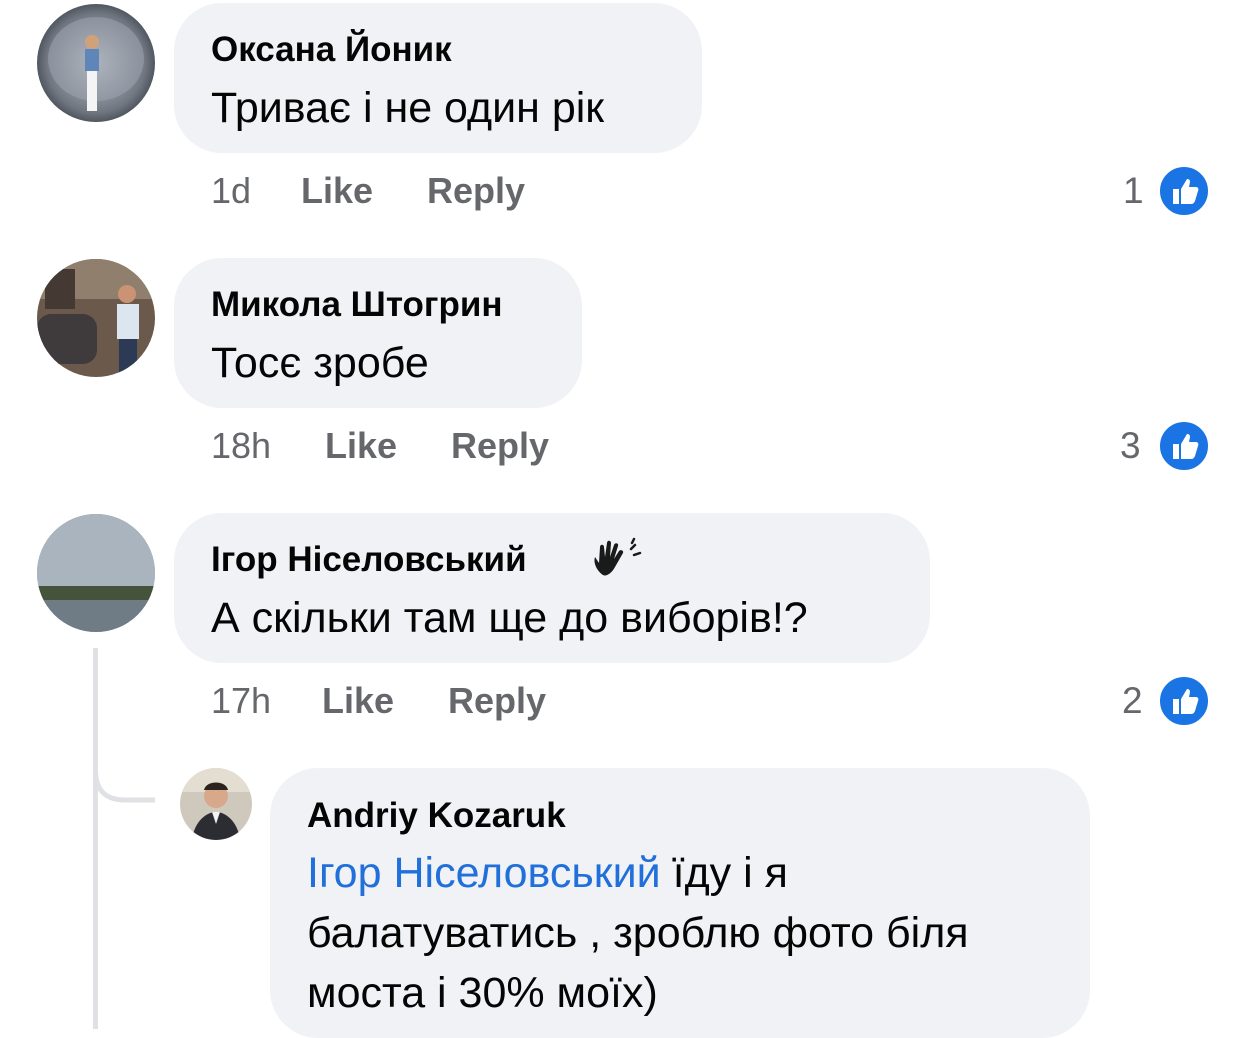  I want to click on waving-hand-icon, so click(618, 556).